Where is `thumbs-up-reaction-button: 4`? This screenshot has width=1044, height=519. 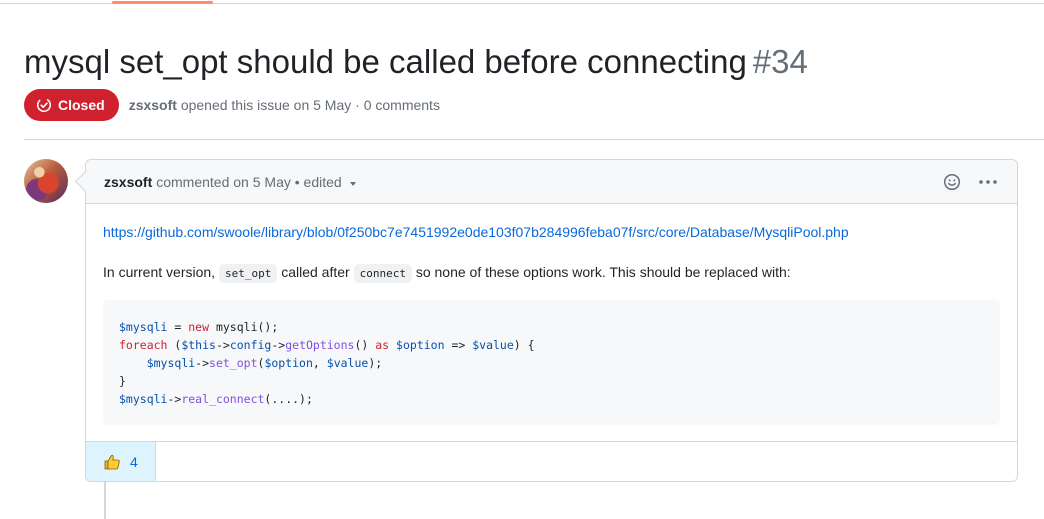
thumbs-up-reaction-button: 4 is located at coordinates (121, 461).